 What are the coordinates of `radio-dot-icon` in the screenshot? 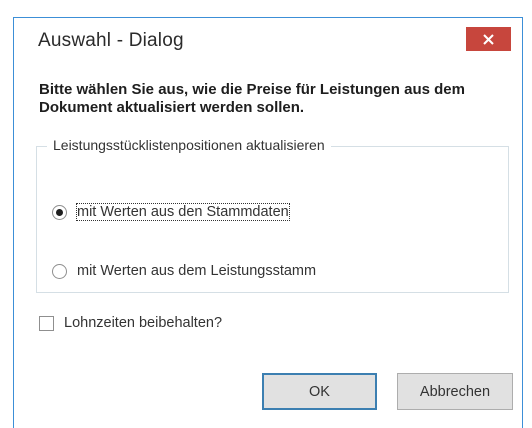 It's located at (59, 212).